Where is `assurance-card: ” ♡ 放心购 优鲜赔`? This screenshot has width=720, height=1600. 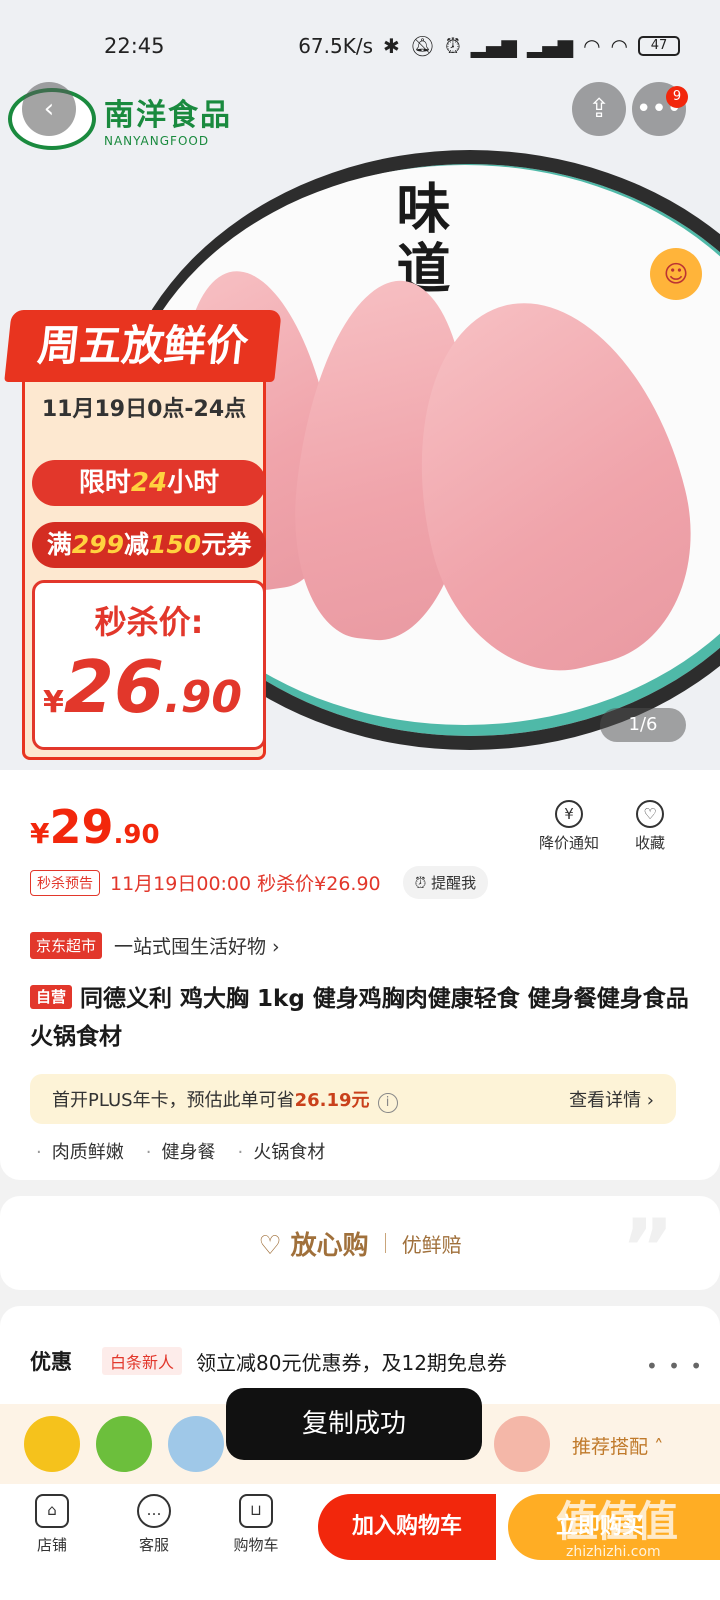
assurance-card: ” ♡ 放心购 优鲜赔 is located at coordinates (360, 1245).